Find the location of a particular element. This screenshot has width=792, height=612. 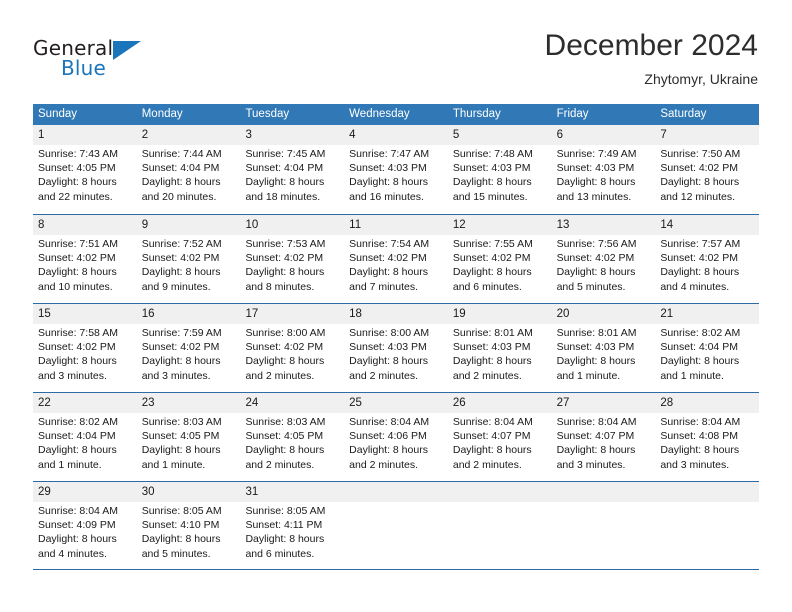

day-number: 14 is located at coordinates (667, 225).